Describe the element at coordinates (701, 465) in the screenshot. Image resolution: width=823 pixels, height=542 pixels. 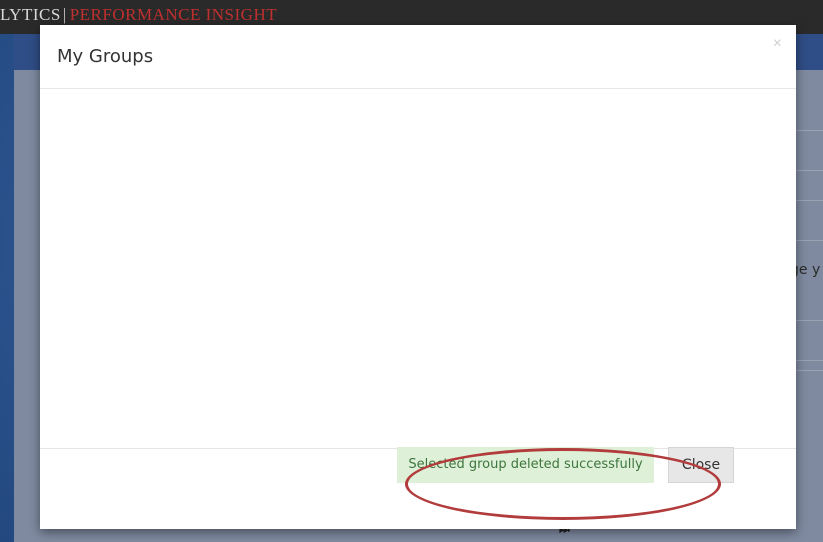
I see `close-button: Close` at that location.